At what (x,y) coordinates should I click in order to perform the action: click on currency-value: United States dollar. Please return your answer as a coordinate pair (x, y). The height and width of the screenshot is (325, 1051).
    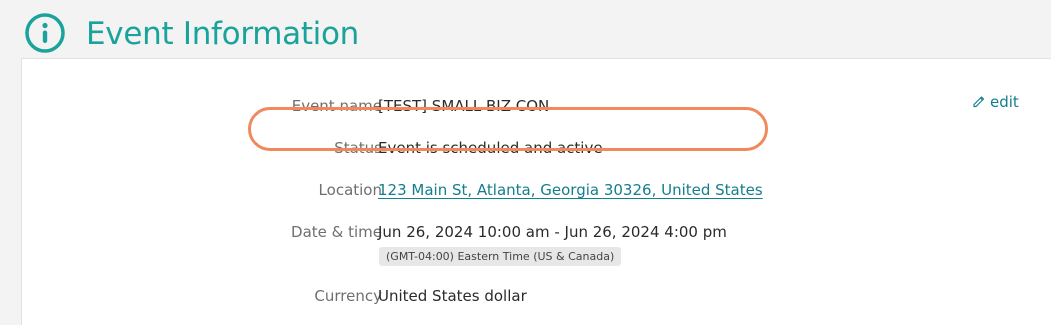
    Looking at the image, I should click on (452, 296).